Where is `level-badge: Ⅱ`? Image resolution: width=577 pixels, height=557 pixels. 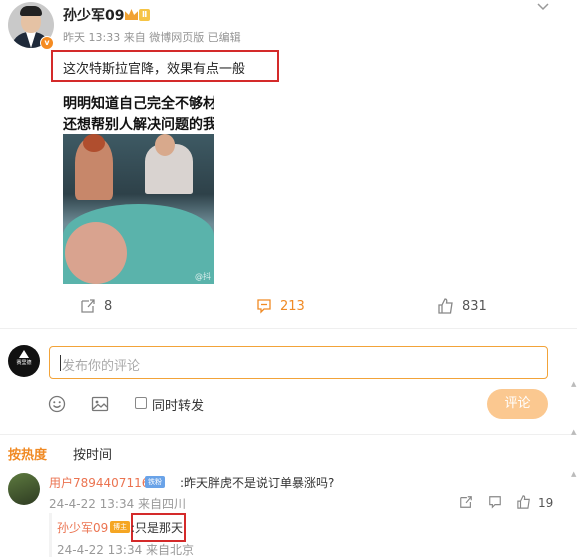 level-badge: Ⅱ is located at coordinates (145, 15).